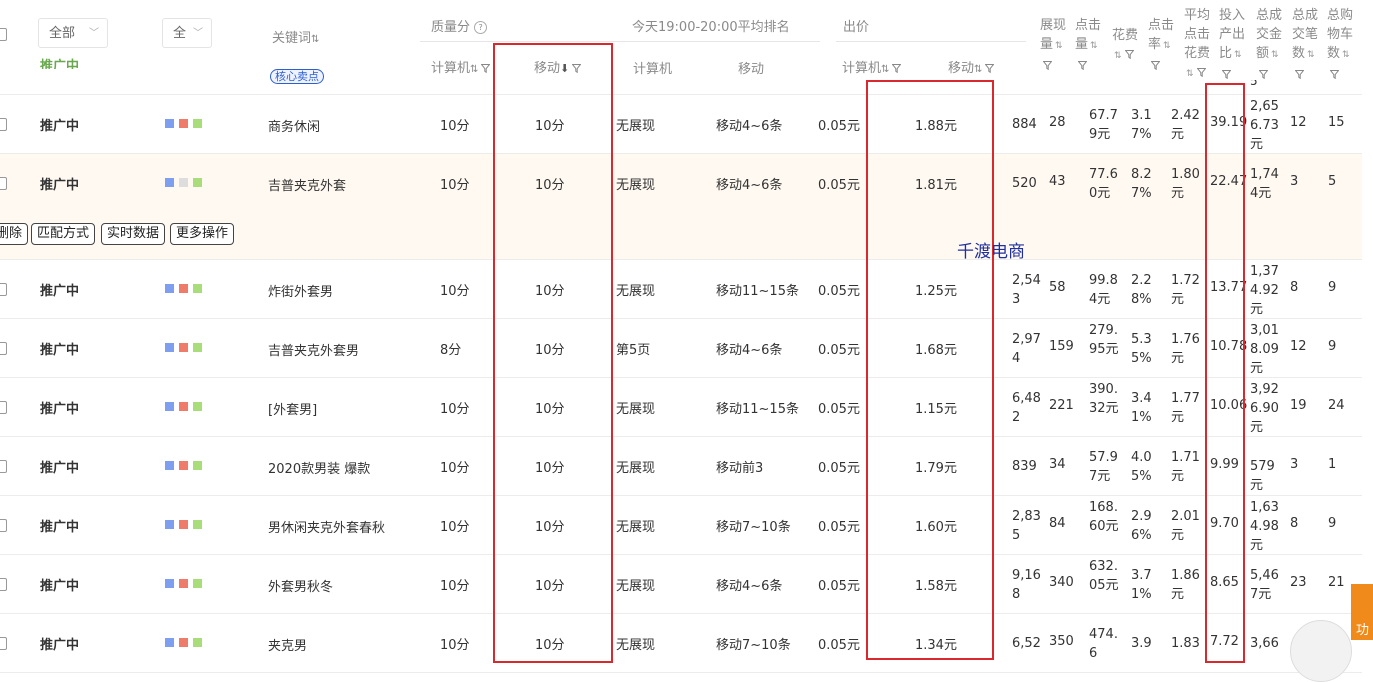 This screenshot has width=1373, height=682. What do you see at coordinates (294, 125) in the screenshot?
I see `keyword-link: 商务休闲` at bounding box center [294, 125].